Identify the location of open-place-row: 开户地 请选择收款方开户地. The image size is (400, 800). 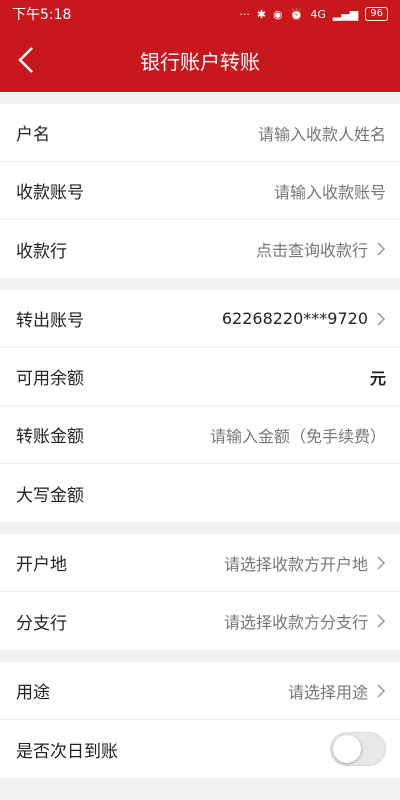
(200, 563).